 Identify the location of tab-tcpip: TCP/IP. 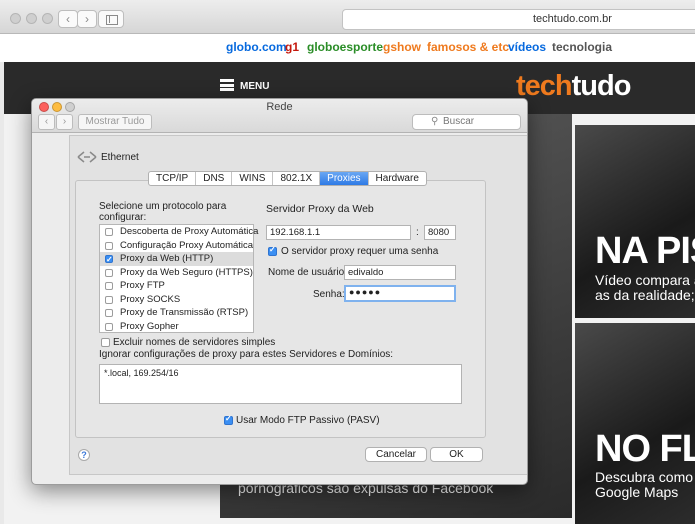
(173, 178).